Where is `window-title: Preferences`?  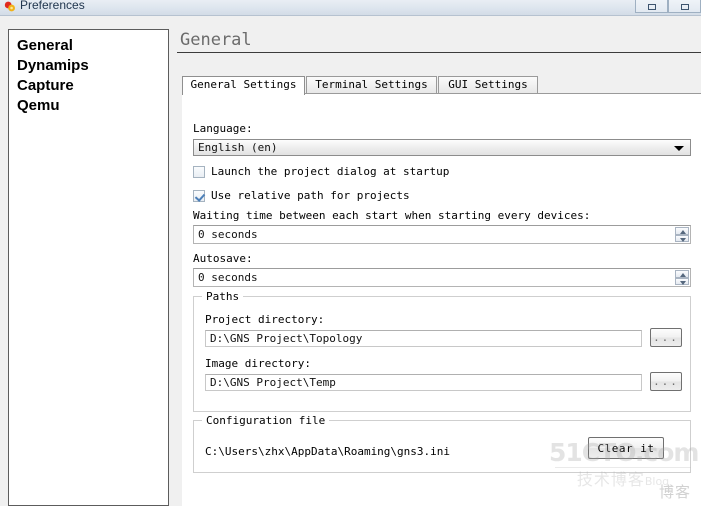
window-title: Preferences is located at coordinates (52, 6).